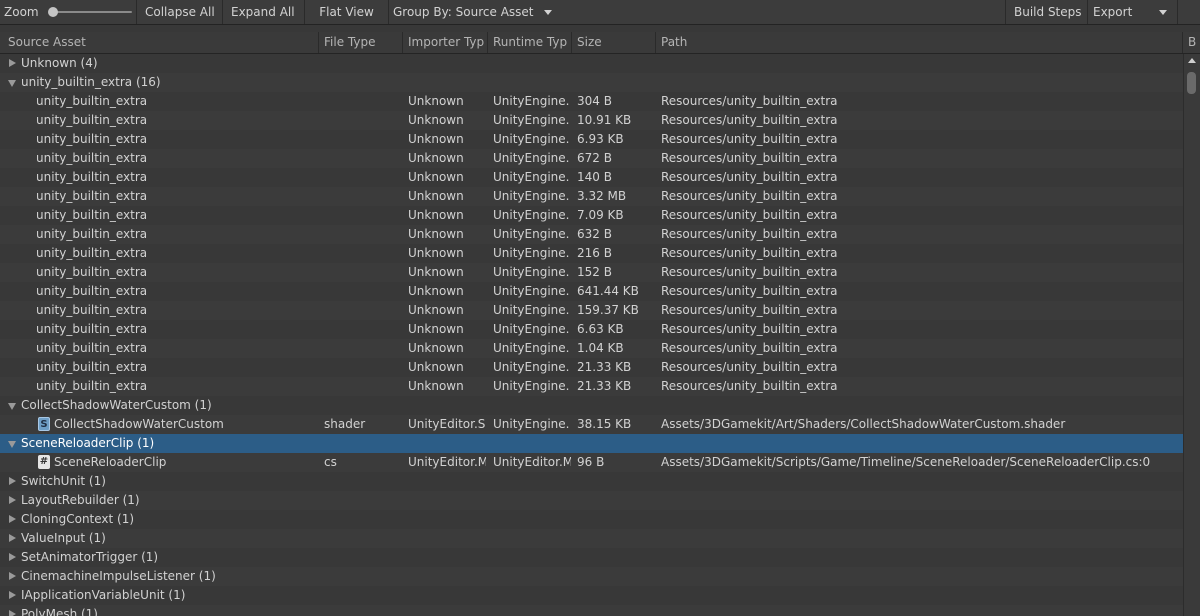  I want to click on cell-size: 672 B, so click(594, 158).